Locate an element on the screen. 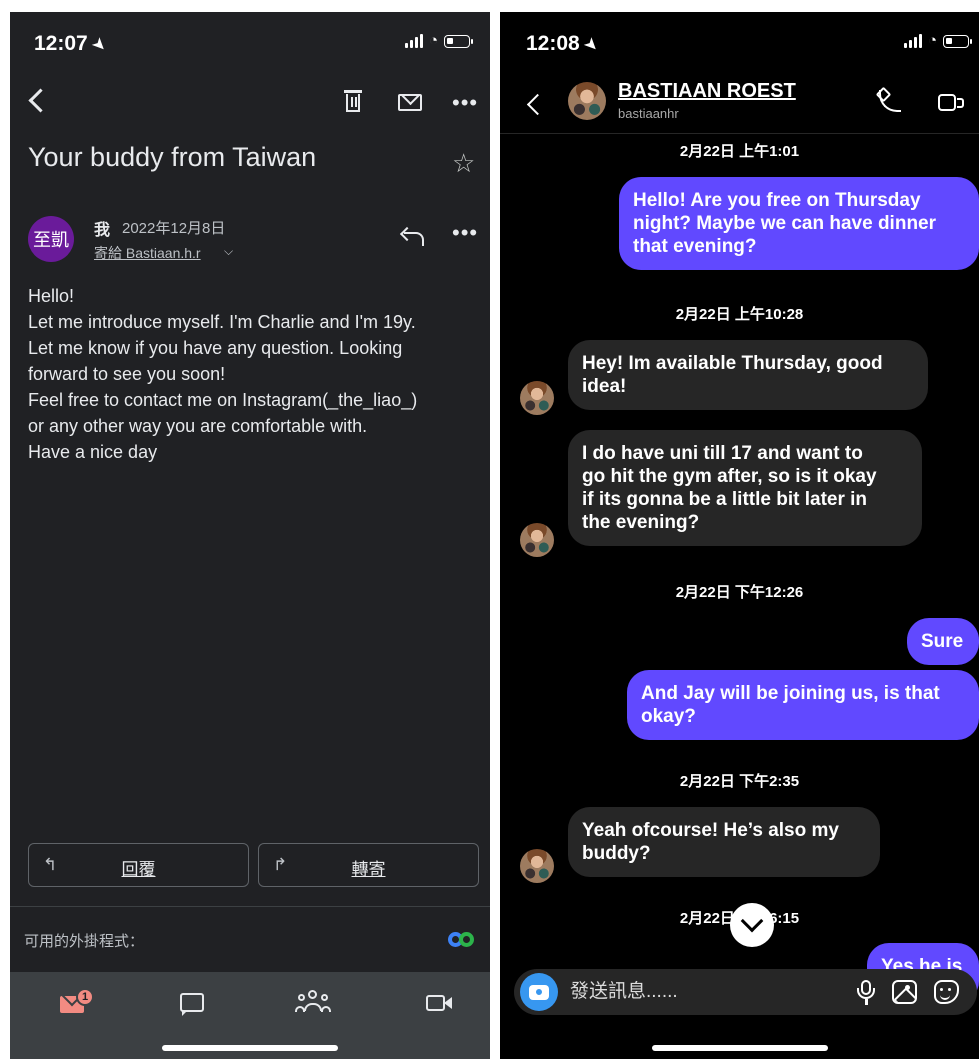 This screenshot has width=979, height=1059. star-icon: ☆ is located at coordinates (463, 163).